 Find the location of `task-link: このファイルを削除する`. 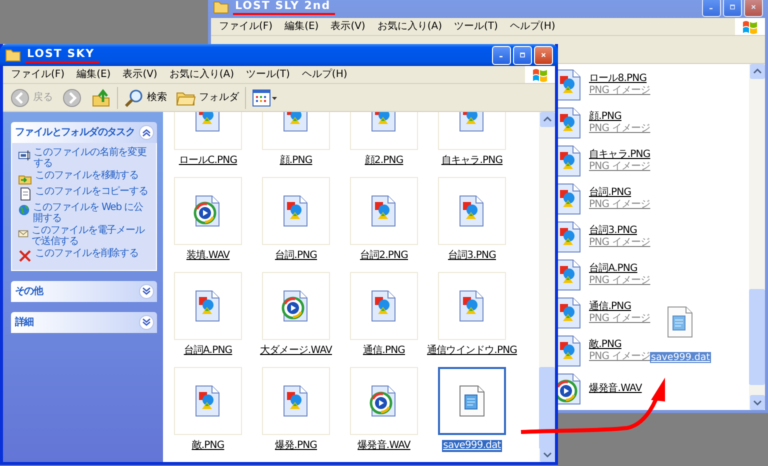

task-link: このファイルを削除する is located at coordinates (86, 254).